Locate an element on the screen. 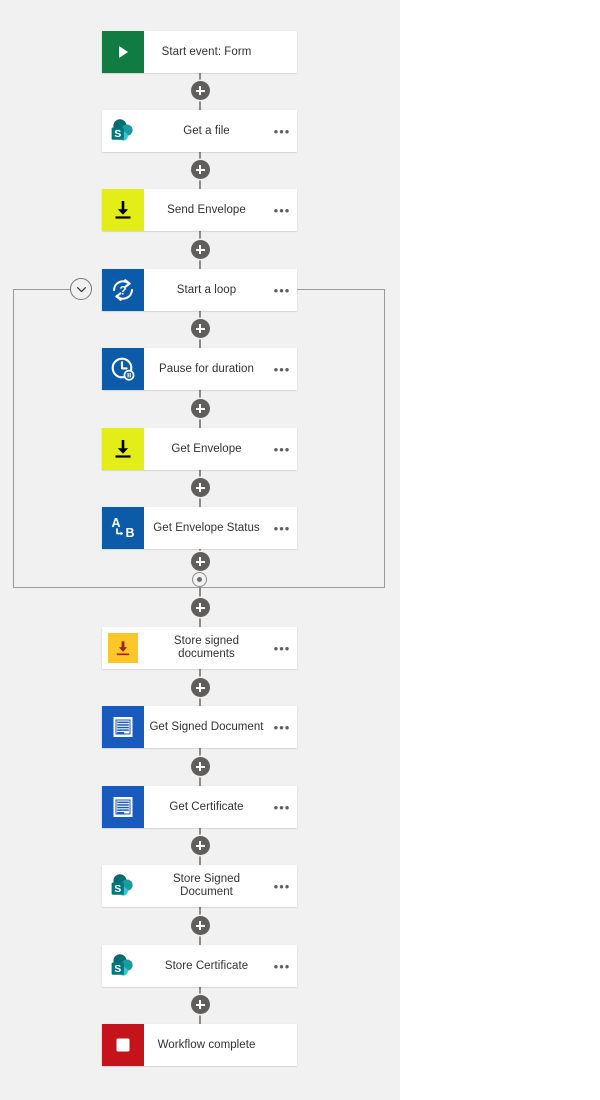  loop-boundary-top-right is located at coordinates (341, 289).